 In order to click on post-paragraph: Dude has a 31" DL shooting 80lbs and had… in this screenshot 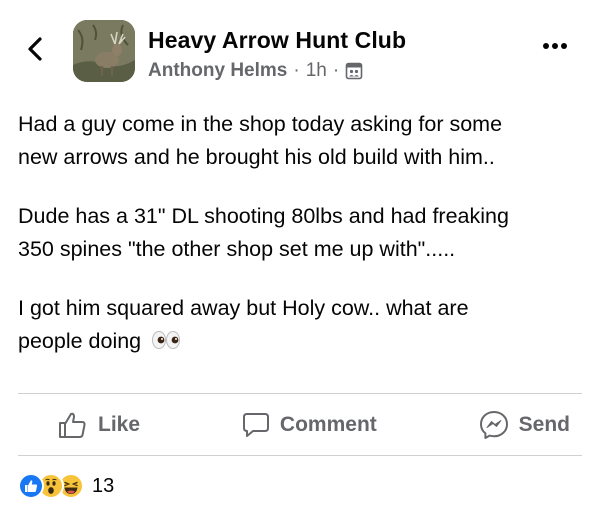, I will do `click(298, 233)`.